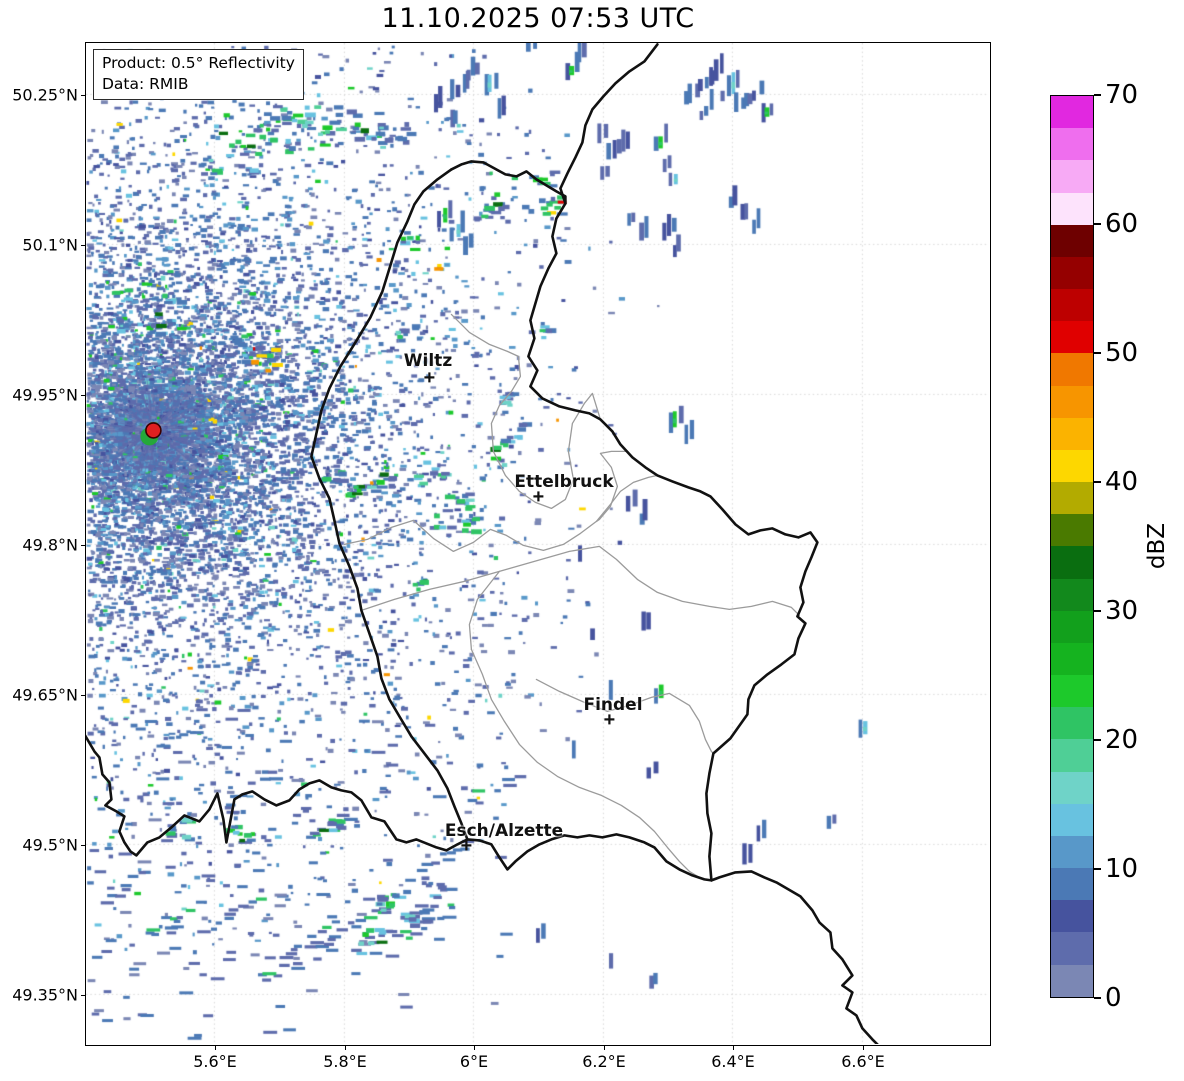 The height and width of the screenshot is (1081, 1184). I want to click on x-tick-label: 6.6°E, so click(863, 1061).